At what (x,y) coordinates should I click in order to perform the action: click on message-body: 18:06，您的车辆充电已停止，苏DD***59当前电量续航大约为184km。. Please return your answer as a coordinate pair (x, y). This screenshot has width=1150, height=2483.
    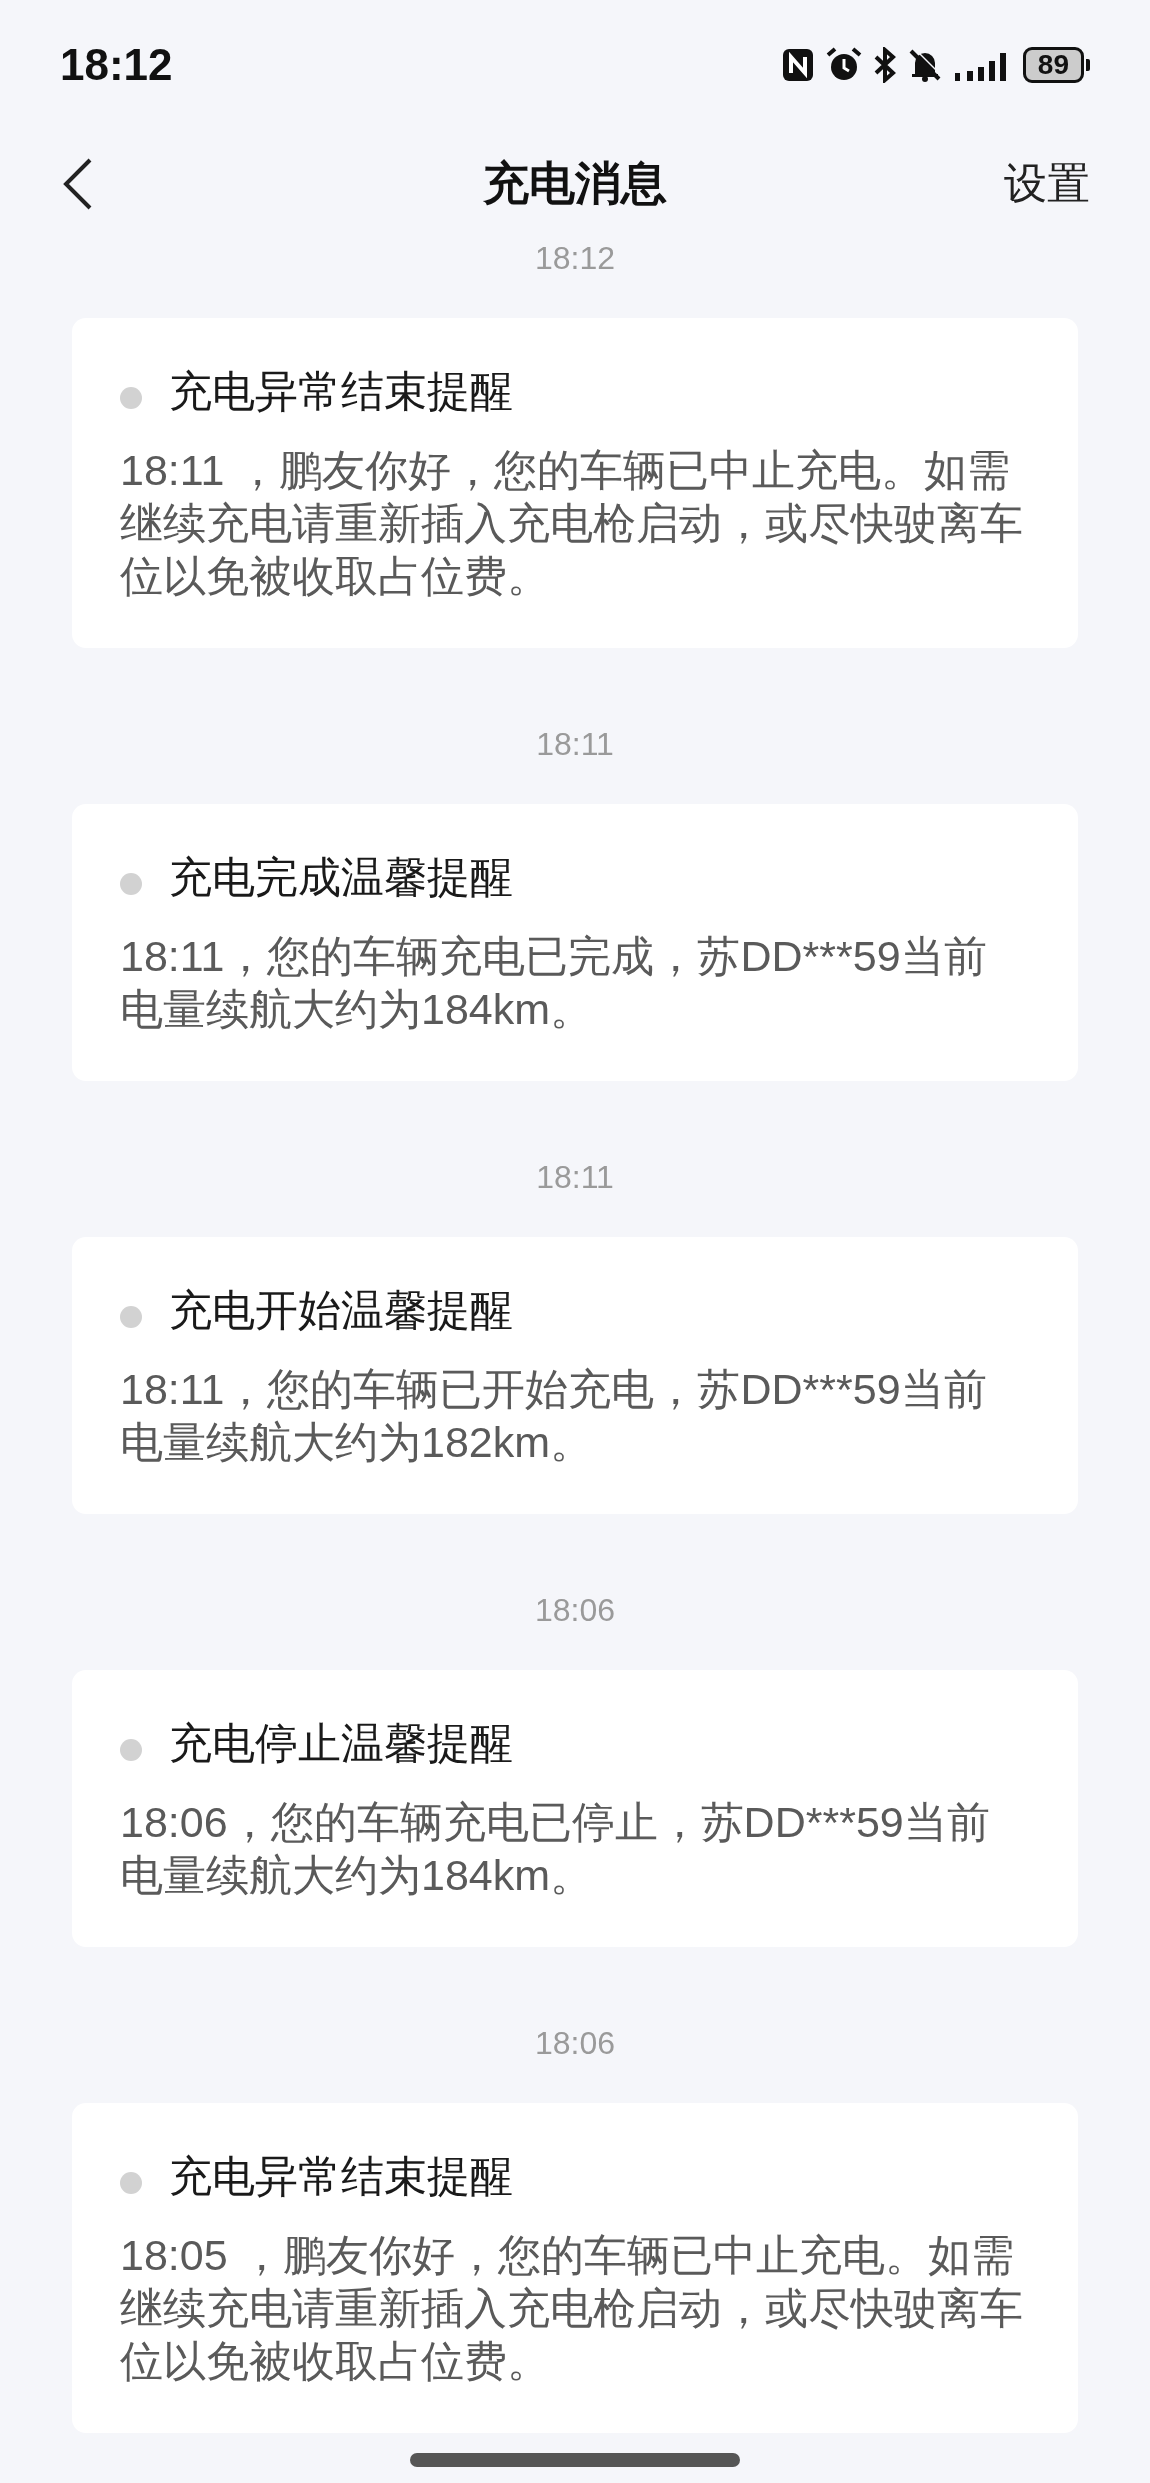
    Looking at the image, I should click on (555, 1849).